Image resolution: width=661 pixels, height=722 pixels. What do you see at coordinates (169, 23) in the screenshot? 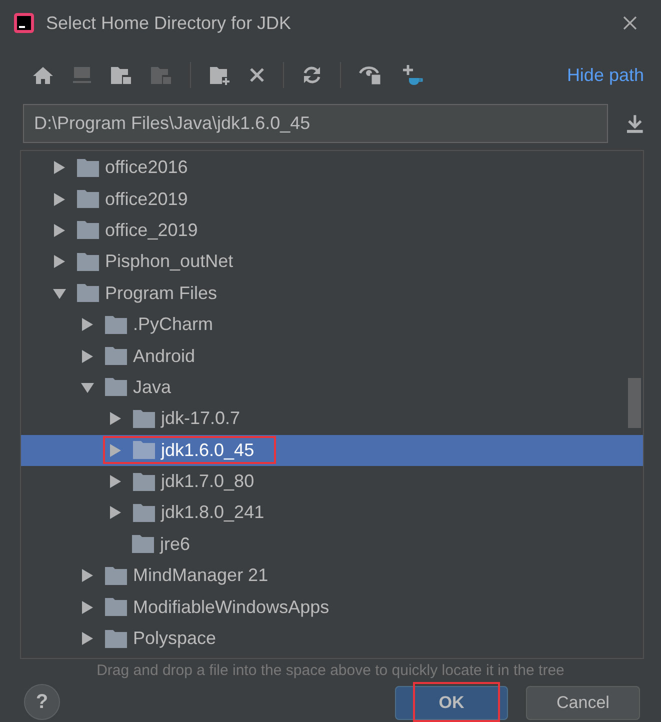
I see `window-title: Select Home Directory for JDK` at bounding box center [169, 23].